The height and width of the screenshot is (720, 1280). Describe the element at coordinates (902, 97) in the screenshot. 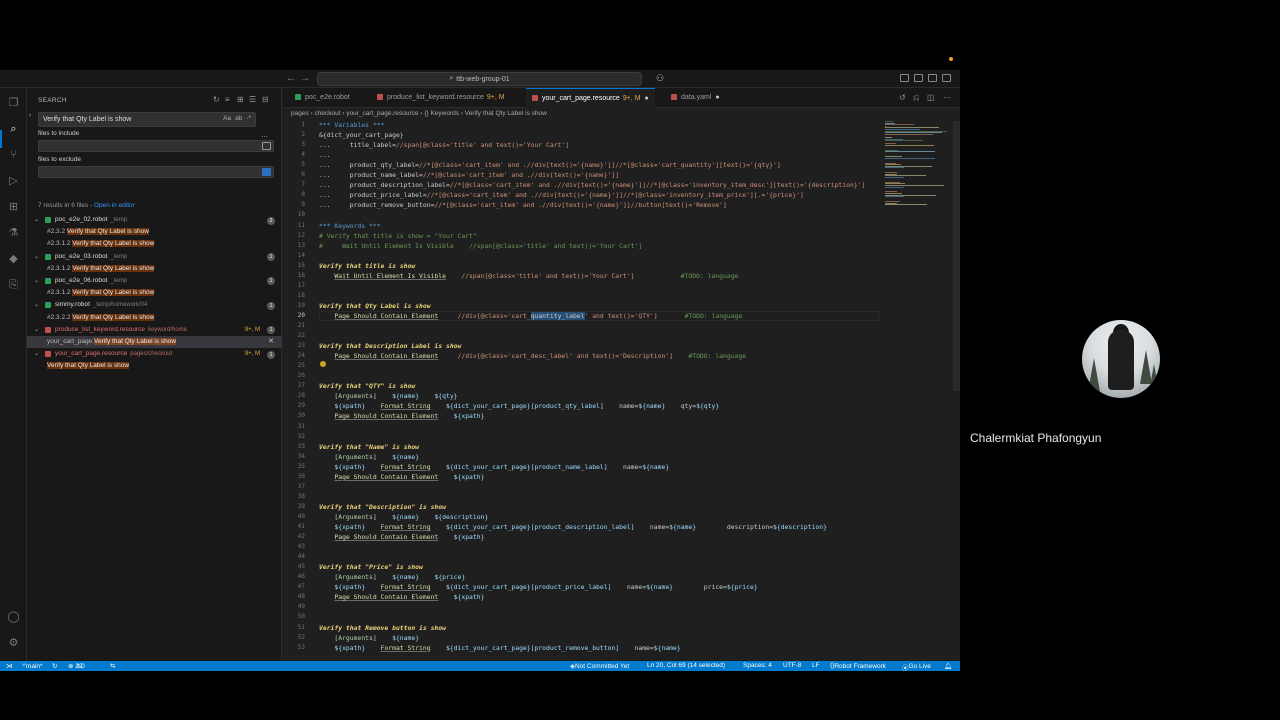

I see `timeline-icon: ↺` at that location.